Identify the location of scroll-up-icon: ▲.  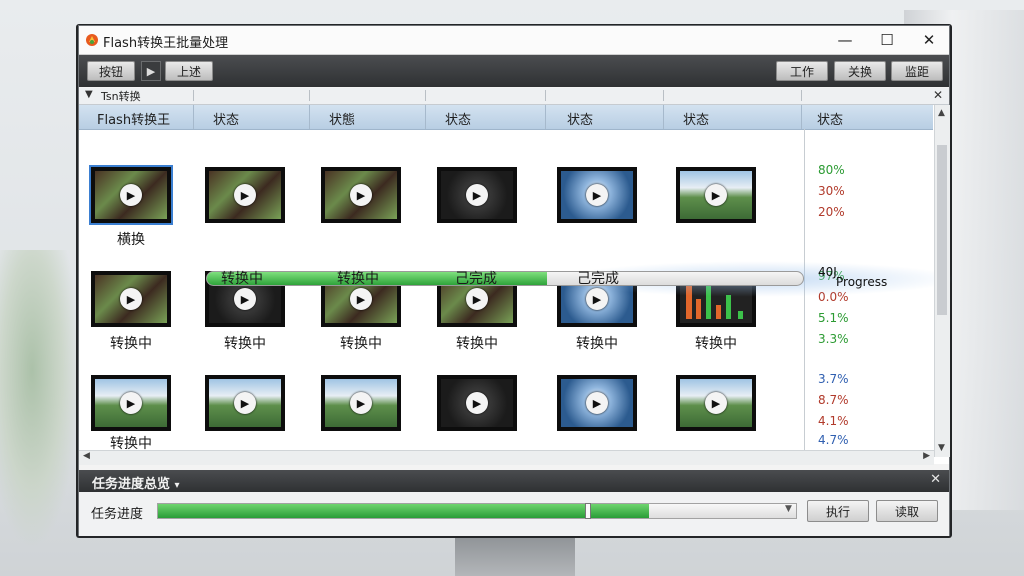
(941, 113).